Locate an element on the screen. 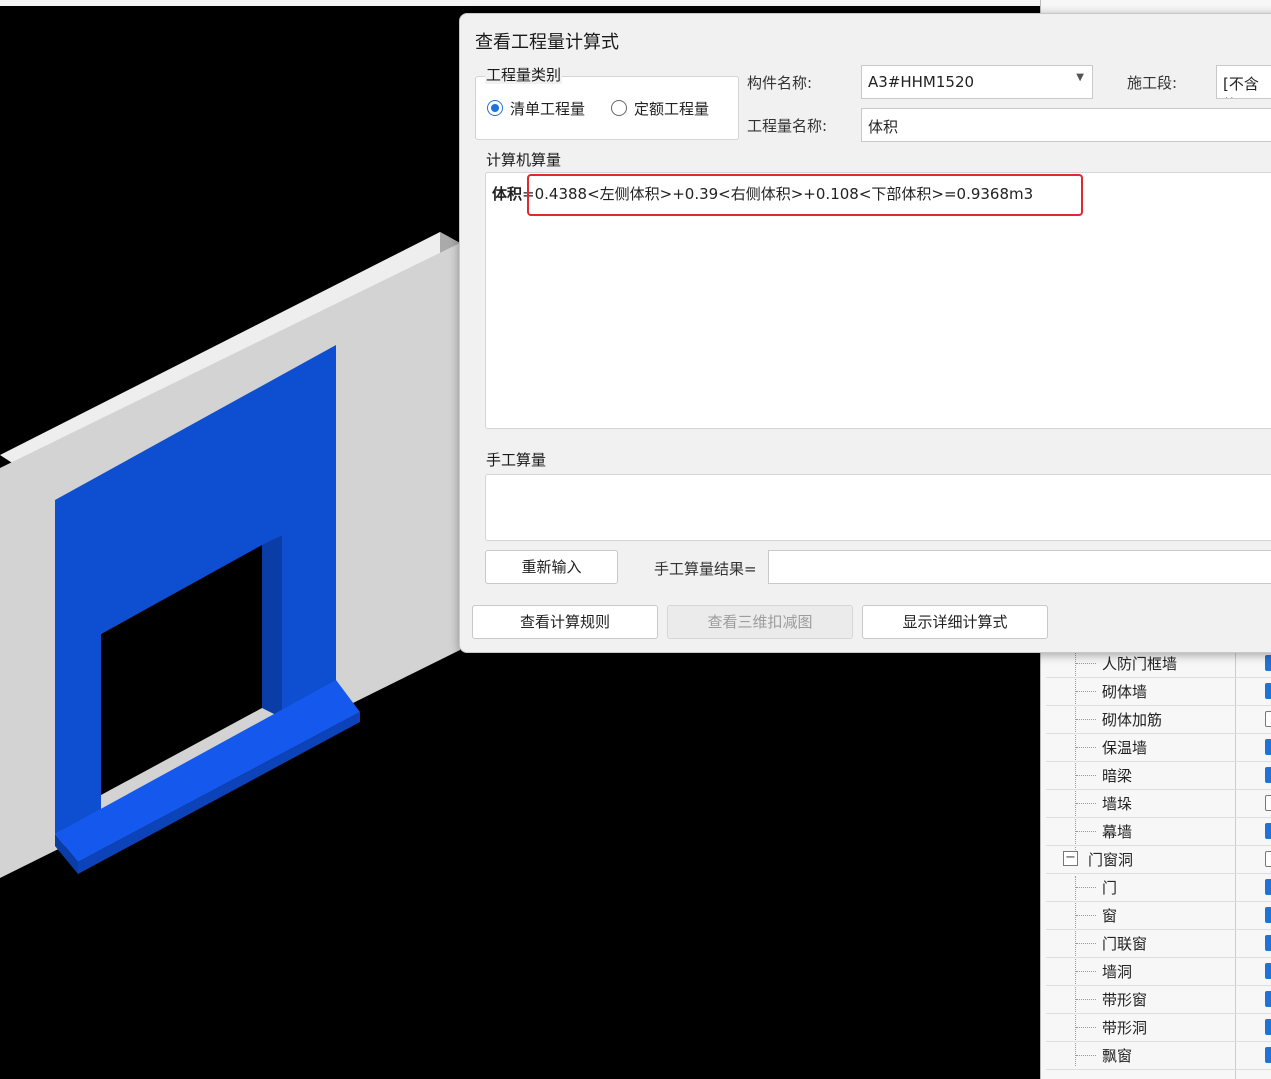 The height and width of the screenshot is (1079, 1271). chevron-down-icon: ▼ is located at coordinates (1080, 77).